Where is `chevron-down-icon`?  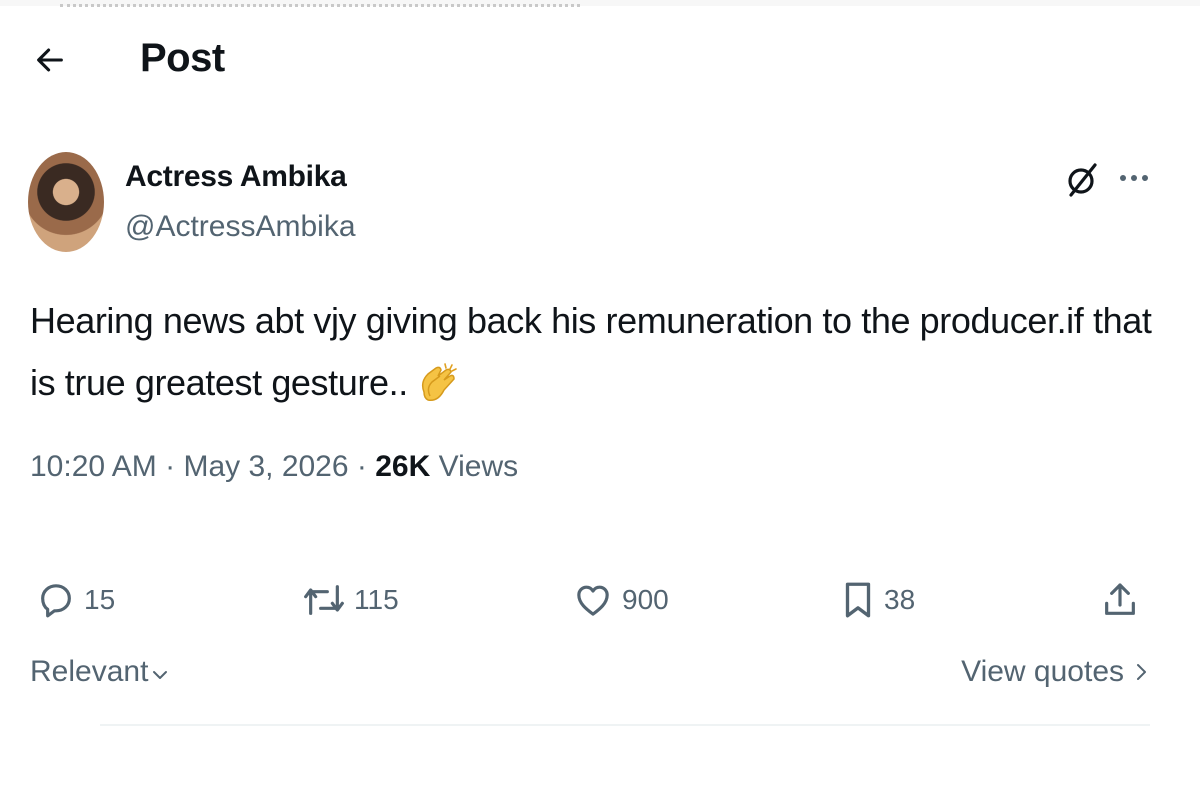 chevron-down-icon is located at coordinates (160, 675).